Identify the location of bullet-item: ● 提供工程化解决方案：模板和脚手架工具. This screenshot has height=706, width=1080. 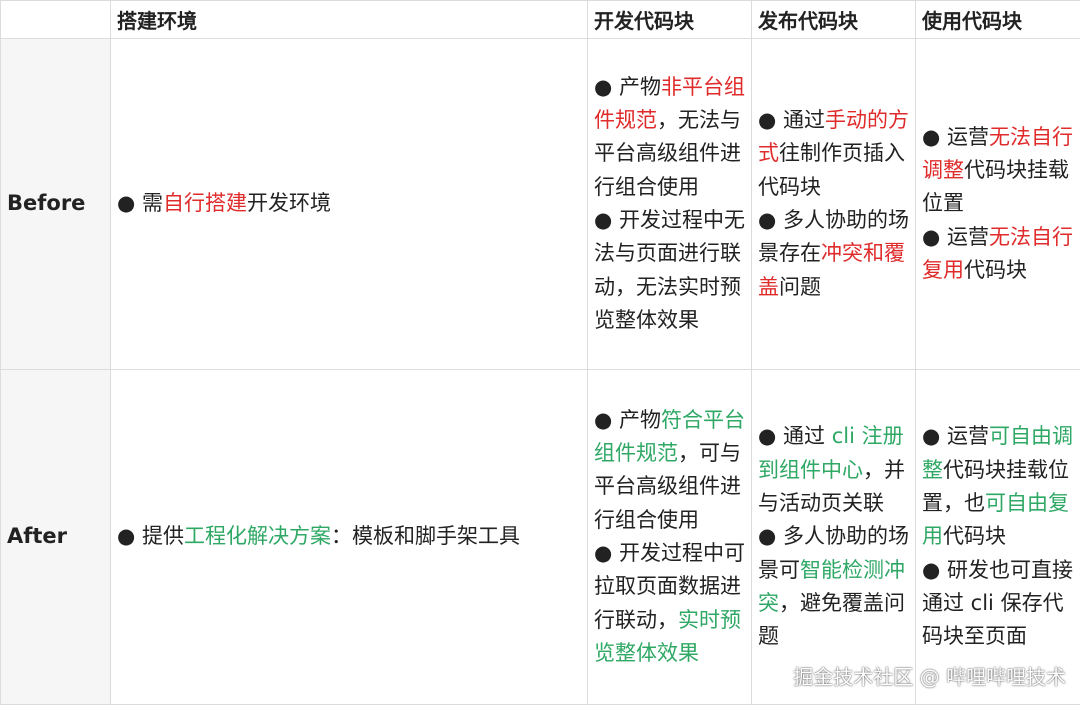
(349, 536).